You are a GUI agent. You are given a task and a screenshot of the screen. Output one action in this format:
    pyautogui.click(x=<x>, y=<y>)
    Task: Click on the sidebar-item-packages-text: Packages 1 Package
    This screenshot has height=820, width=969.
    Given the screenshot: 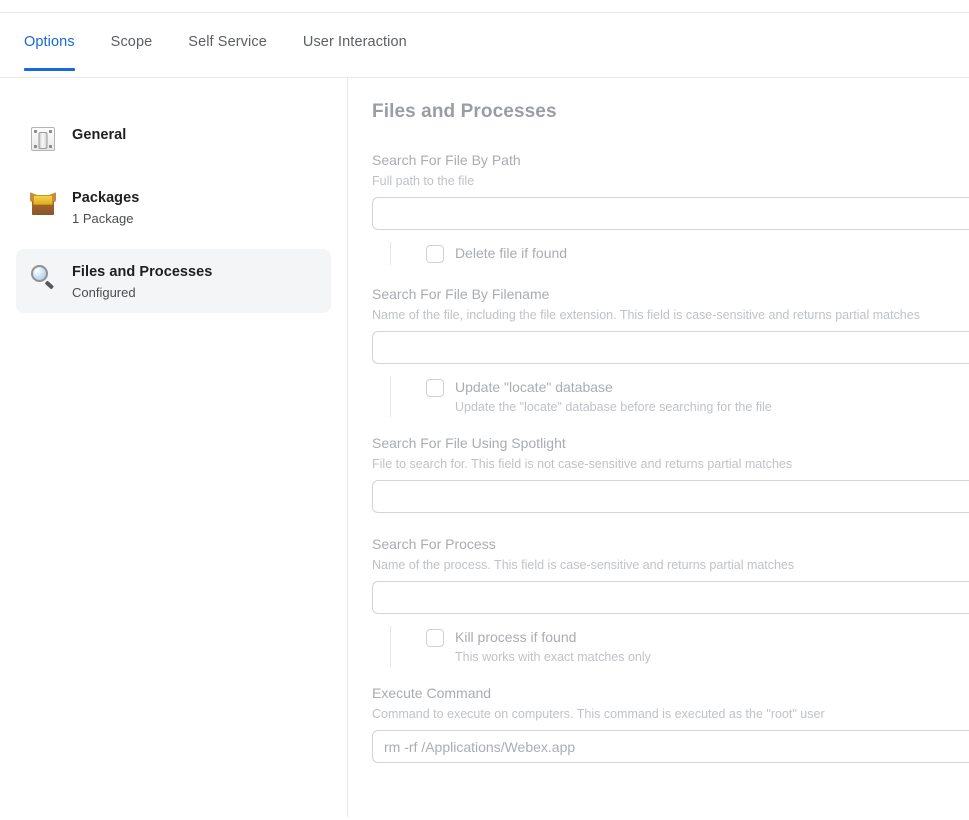 What is the action you would take?
    pyautogui.click(x=105, y=207)
    